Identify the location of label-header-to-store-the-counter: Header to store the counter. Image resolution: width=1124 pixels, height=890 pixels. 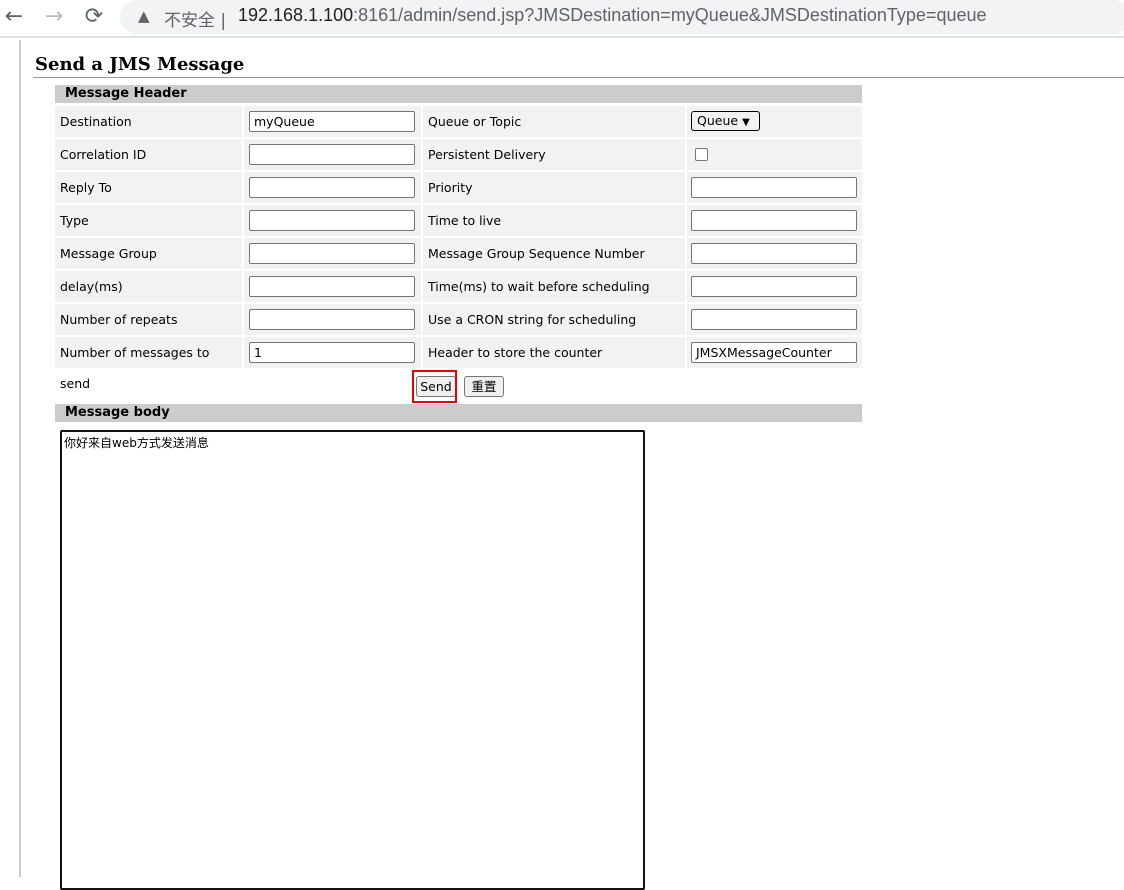
(554, 352).